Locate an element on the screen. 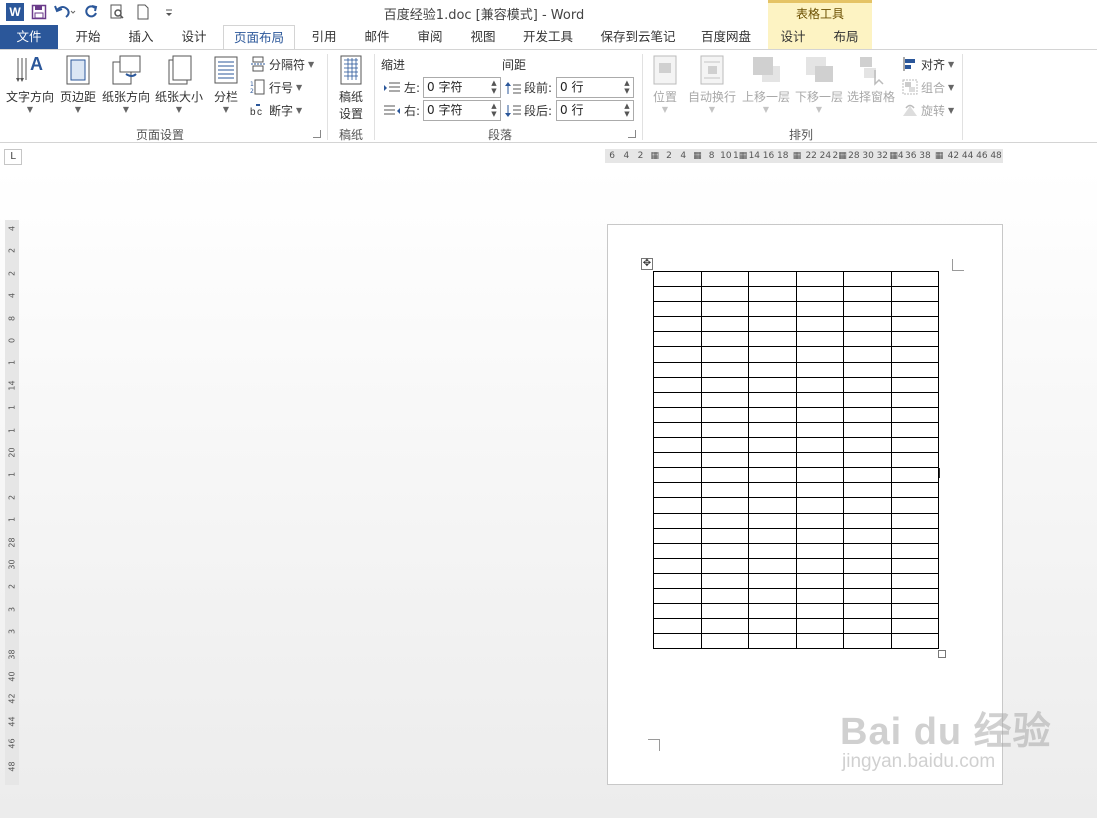 This screenshot has height=818, width=1097. document-table is located at coordinates (796, 460).